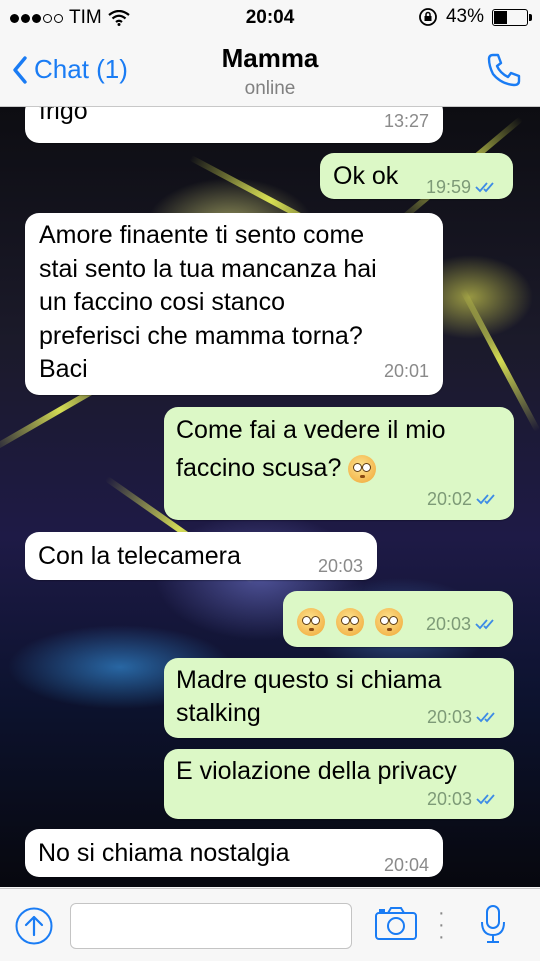  What do you see at coordinates (211, 926) in the screenshot?
I see `message-input` at bounding box center [211, 926].